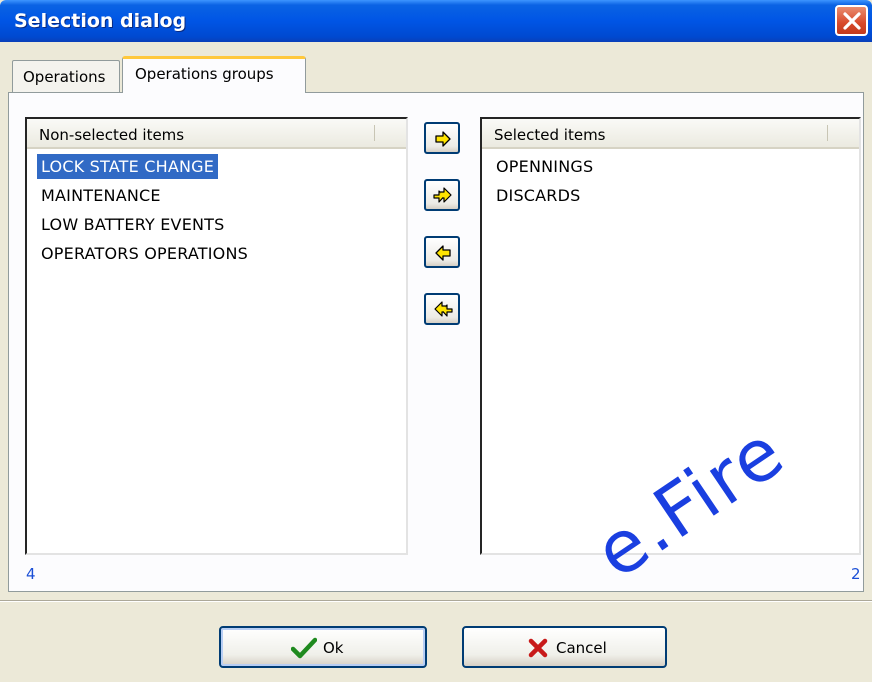 The width and height of the screenshot is (872, 682). I want to click on list-item: MAINTENANCE, so click(216, 195).